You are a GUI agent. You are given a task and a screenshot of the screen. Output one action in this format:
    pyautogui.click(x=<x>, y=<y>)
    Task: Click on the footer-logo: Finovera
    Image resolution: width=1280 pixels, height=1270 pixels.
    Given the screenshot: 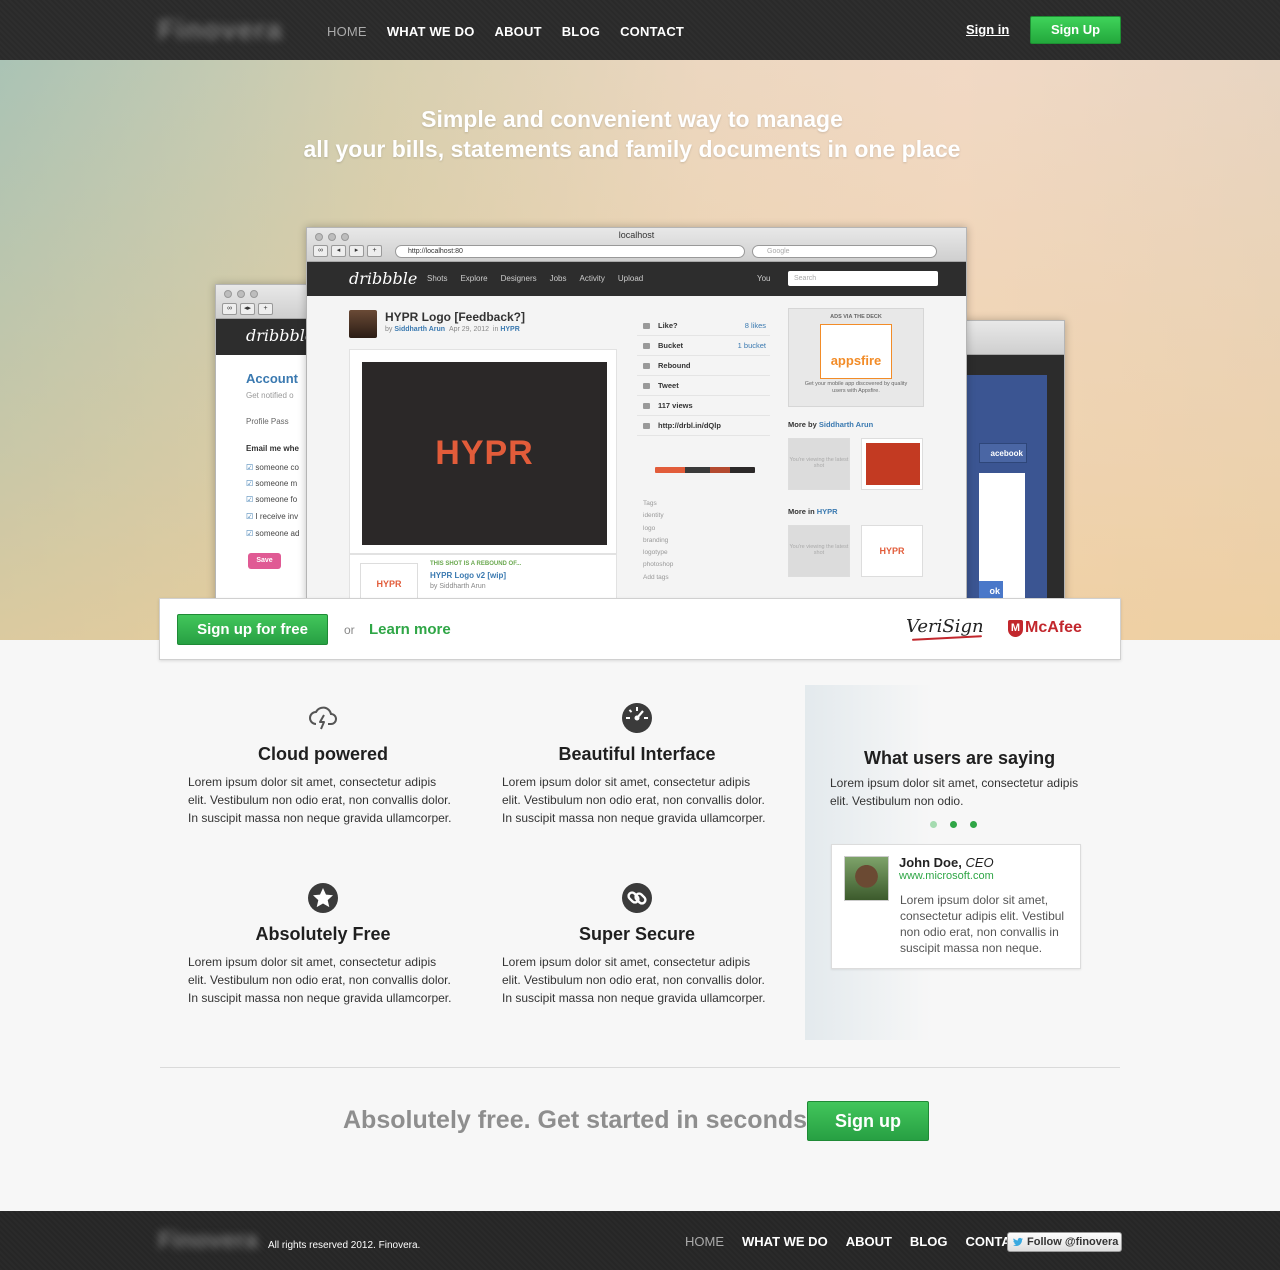 What is the action you would take?
    pyautogui.click(x=208, y=1241)
    